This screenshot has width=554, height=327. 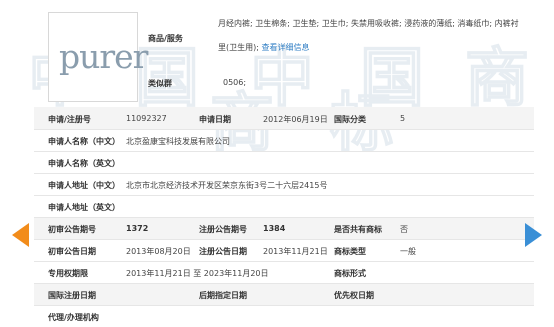 I want to click on priority-label: 优先权日期, so click(x=354, y=295).